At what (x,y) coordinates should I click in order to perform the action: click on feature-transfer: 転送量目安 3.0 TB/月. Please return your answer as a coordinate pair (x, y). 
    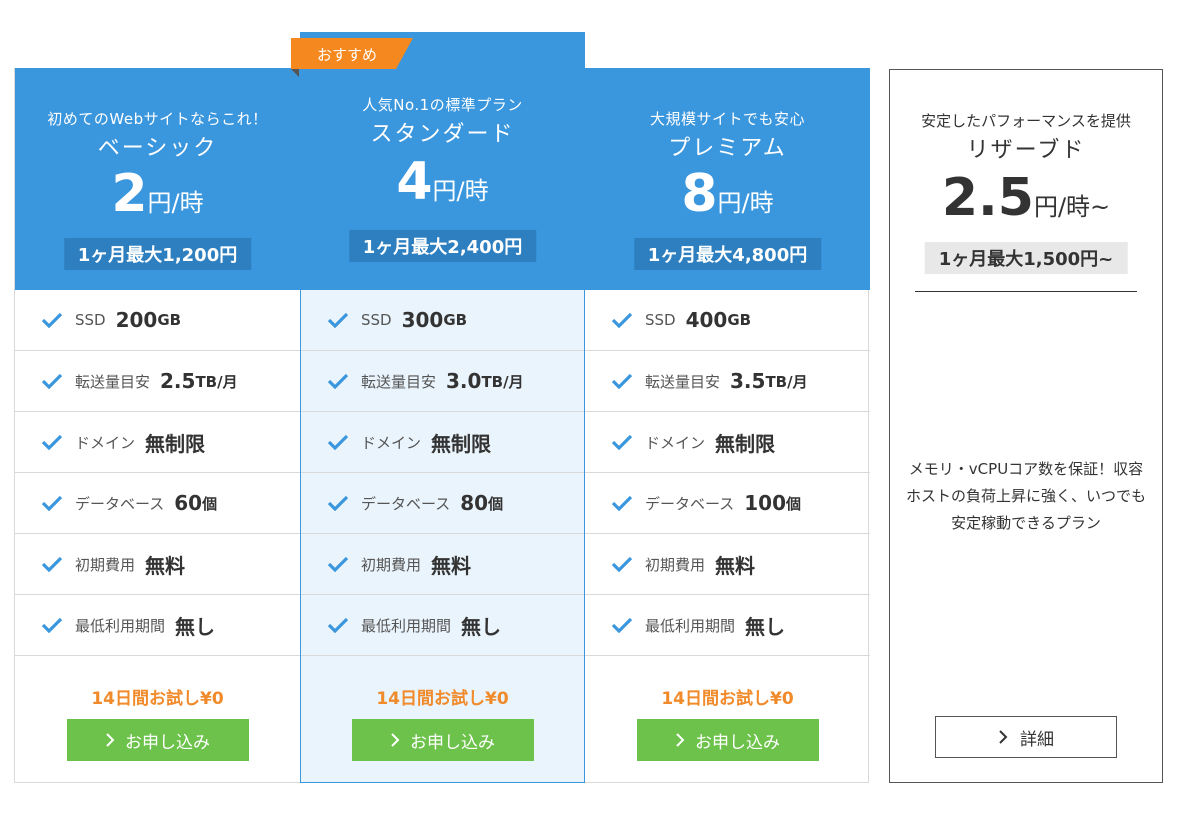
    Looking at the image, I should click on (442, 381).